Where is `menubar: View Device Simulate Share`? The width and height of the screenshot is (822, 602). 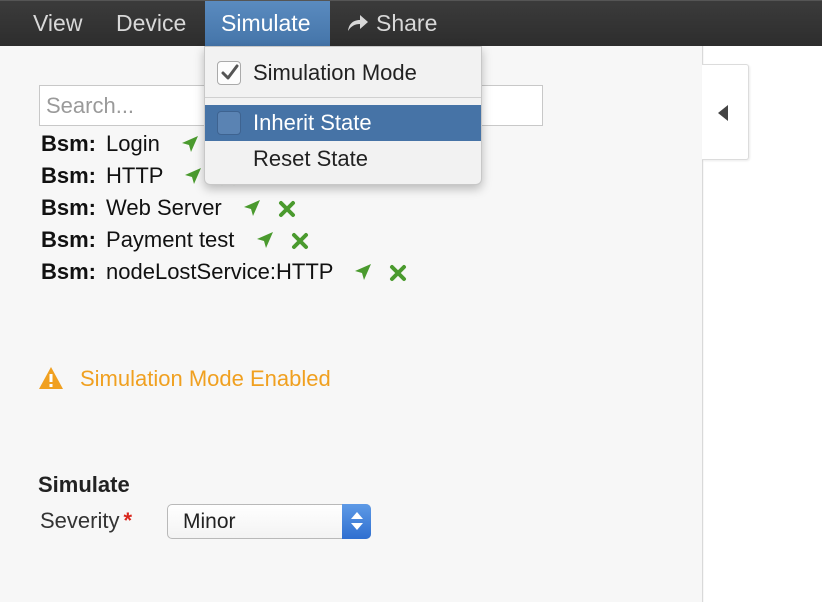
menubar: View Device Simulate Share is located at coordinates (411, 23).